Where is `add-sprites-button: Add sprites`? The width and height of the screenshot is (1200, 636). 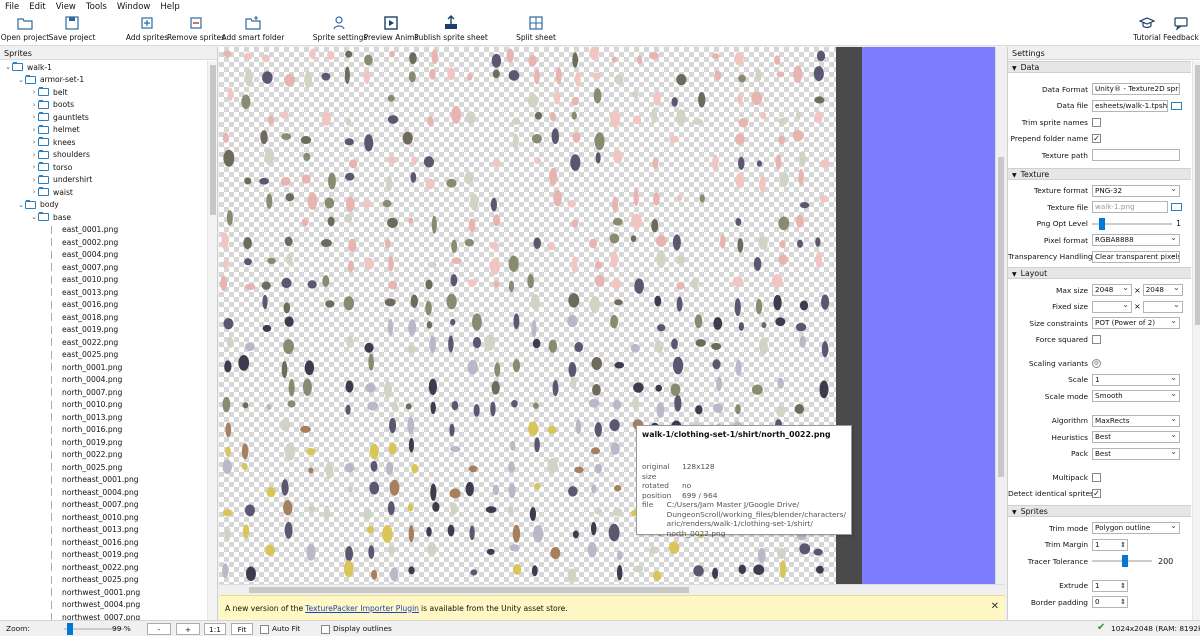
add-sprites-button: Add sprites is located at coordinates (147, 30).